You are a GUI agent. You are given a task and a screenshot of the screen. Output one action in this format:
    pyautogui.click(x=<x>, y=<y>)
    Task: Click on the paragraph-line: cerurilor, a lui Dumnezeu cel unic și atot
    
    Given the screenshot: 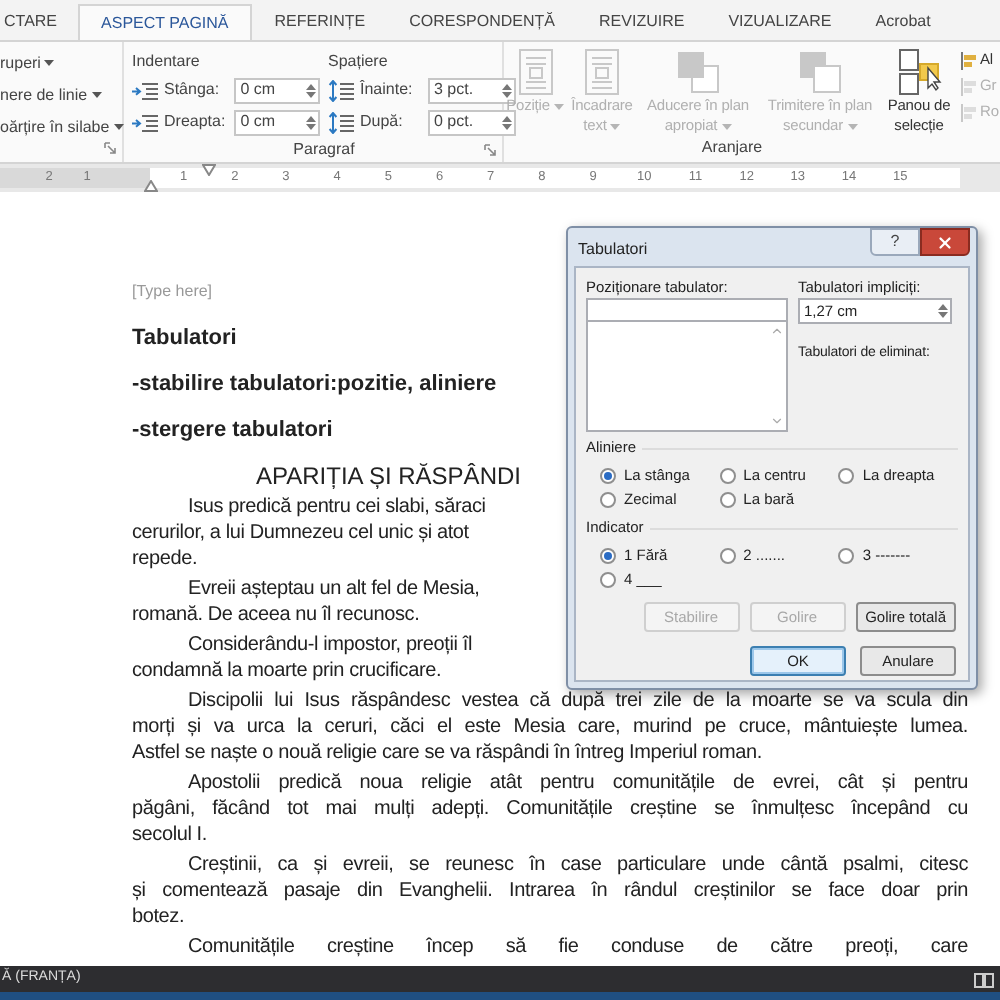 What is the action you would take?
    pyautogui.click(x=300, y=533)
    